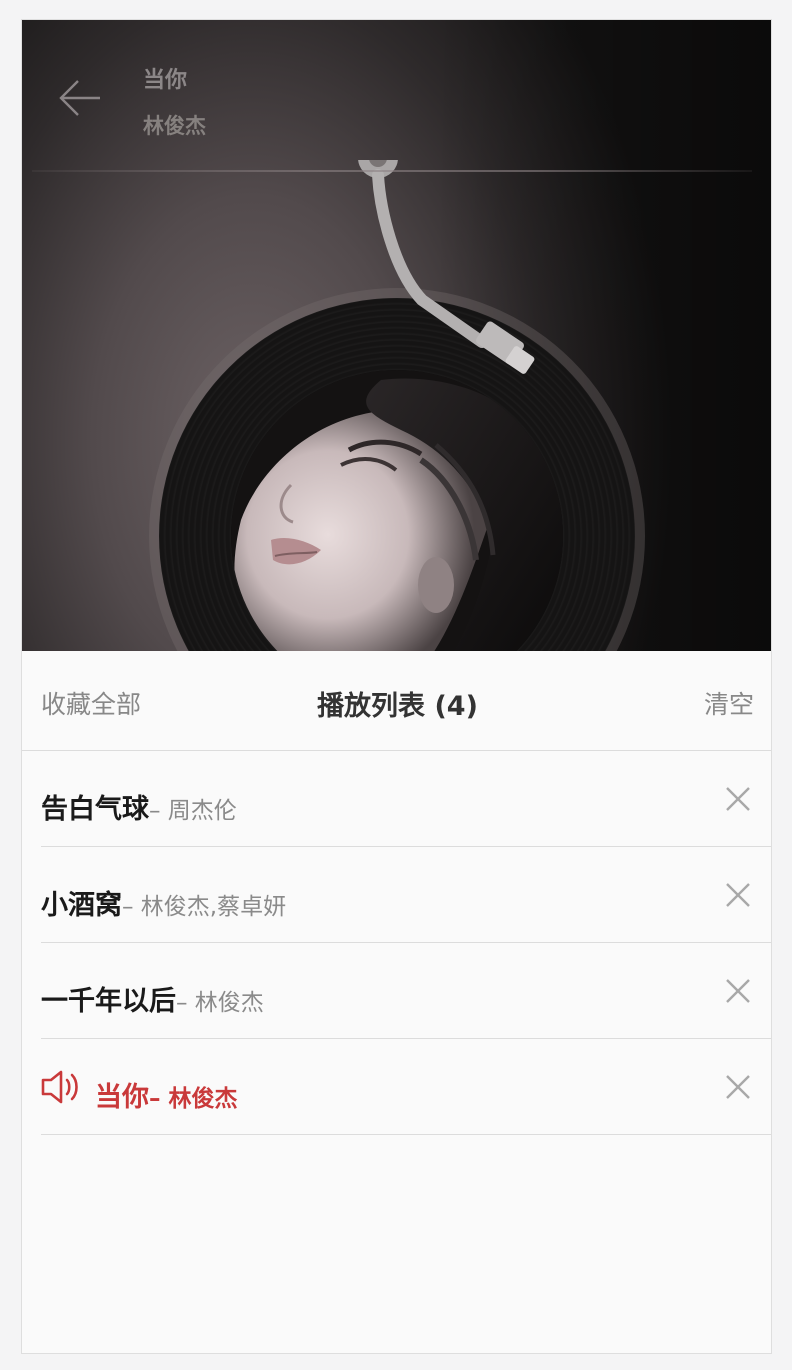 This screenshot has height=1370, width=792. I want to click on header-divider, so click(392, 171).